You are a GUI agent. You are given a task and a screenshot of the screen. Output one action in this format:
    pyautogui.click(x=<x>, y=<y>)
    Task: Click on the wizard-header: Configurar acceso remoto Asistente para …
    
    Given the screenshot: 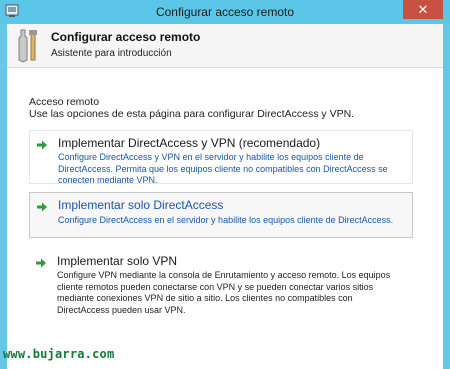 What is the action you would take?
    pyautogui.click(x=225, y=46)
    